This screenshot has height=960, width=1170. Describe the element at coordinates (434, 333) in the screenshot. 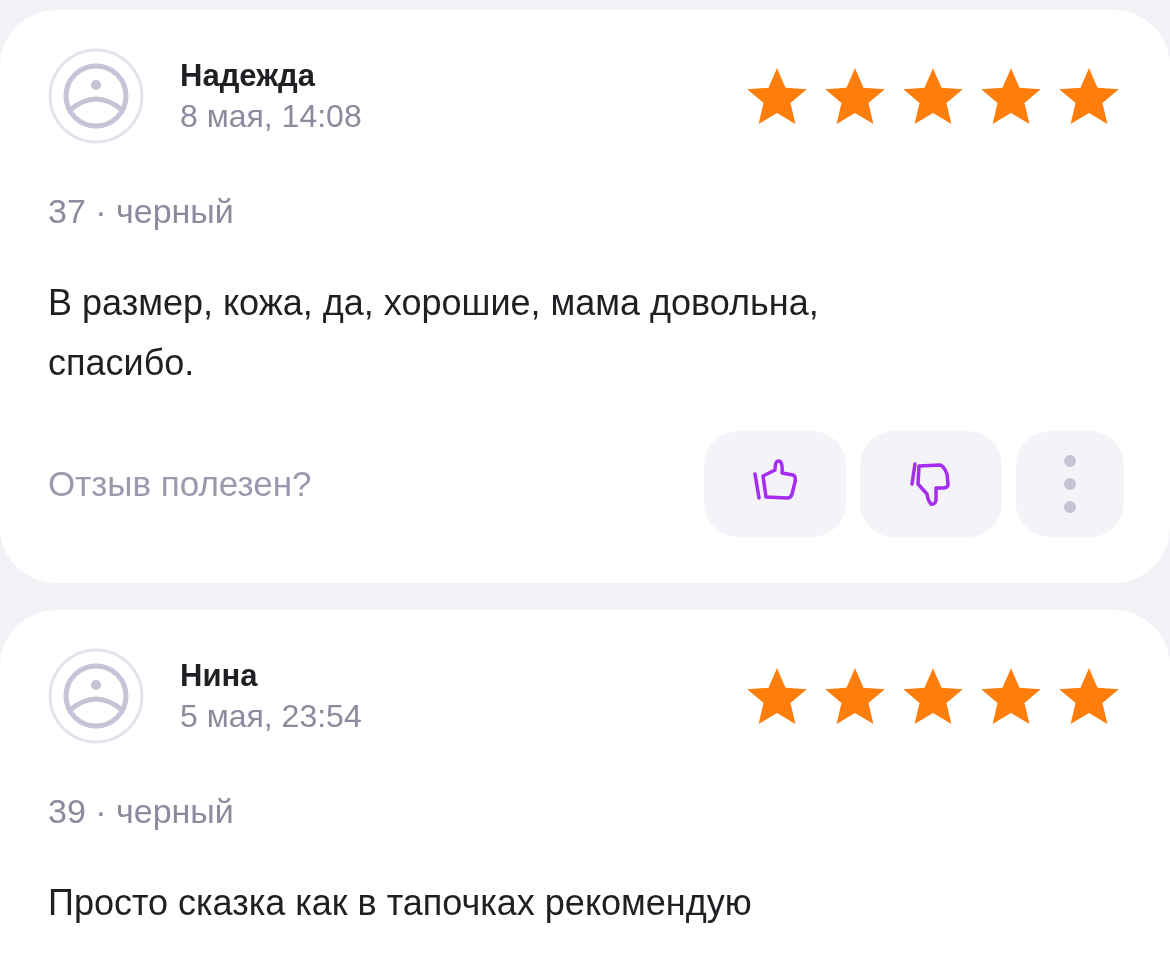

I see `review-text: В размер, кожа, да, хорошие, мама довольна, спасибо.` at that location.